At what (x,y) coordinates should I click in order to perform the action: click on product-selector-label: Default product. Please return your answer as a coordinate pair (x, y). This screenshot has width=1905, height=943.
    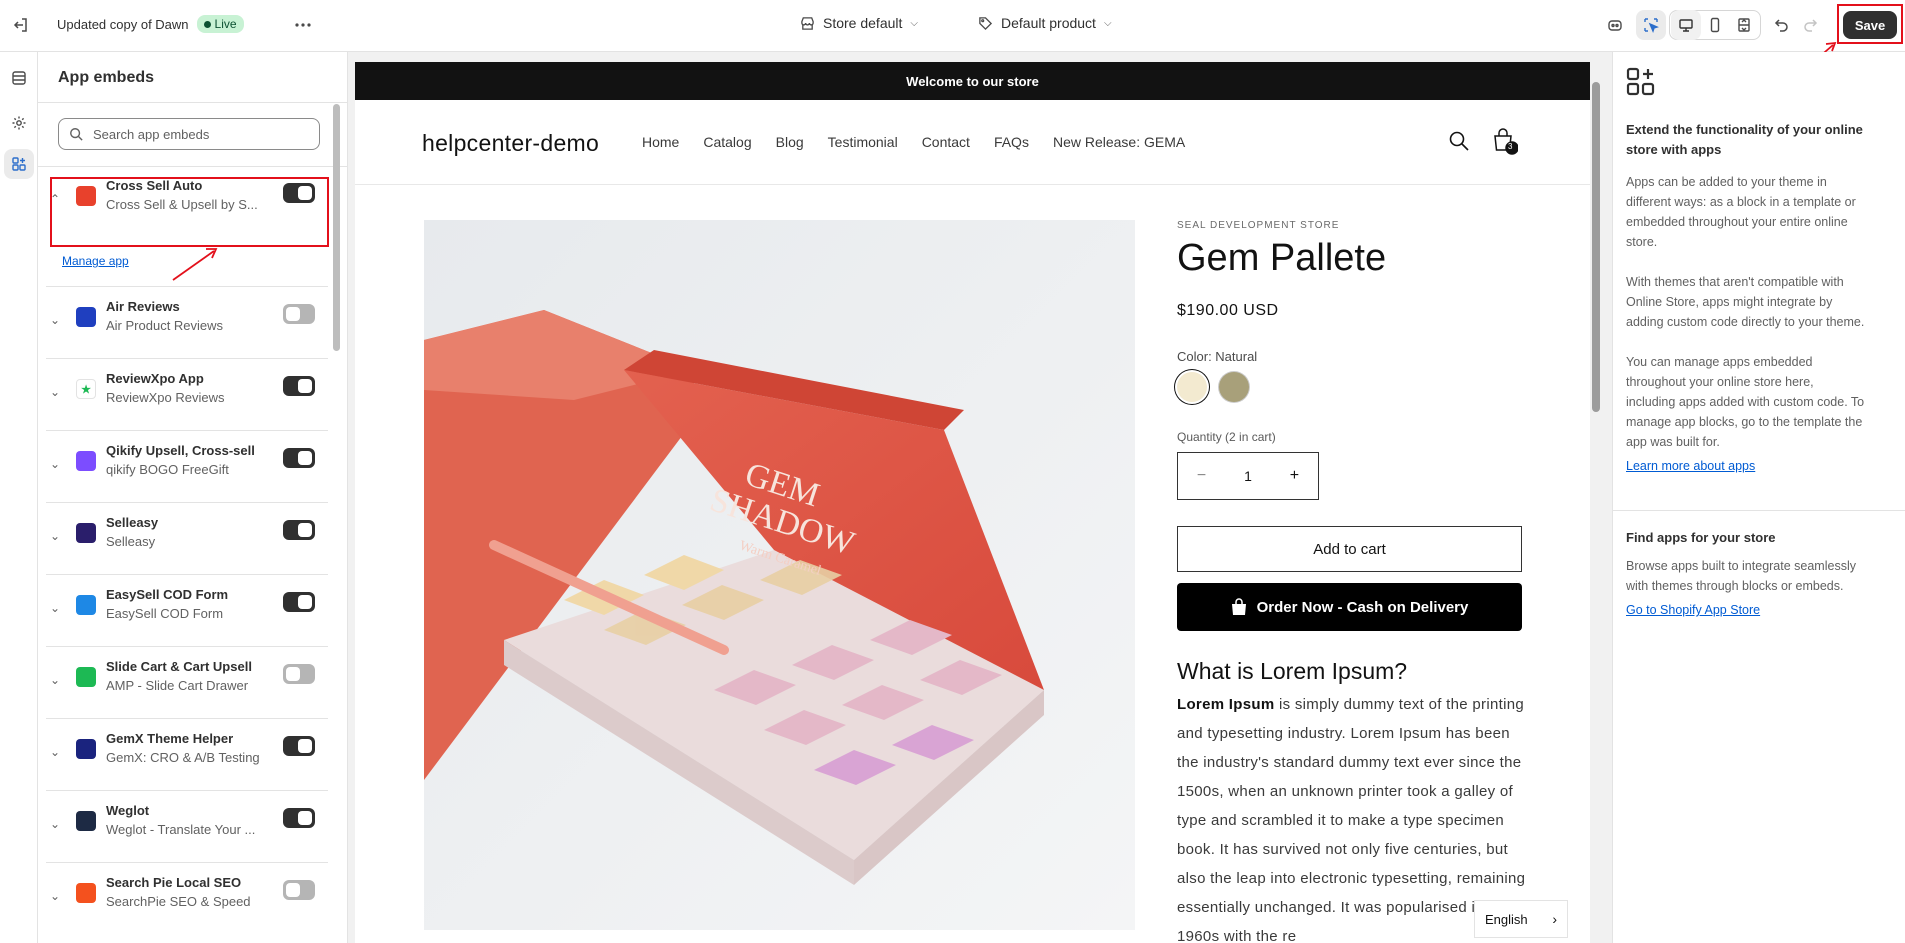
    Looking at the image, I should click on (1048, 23).